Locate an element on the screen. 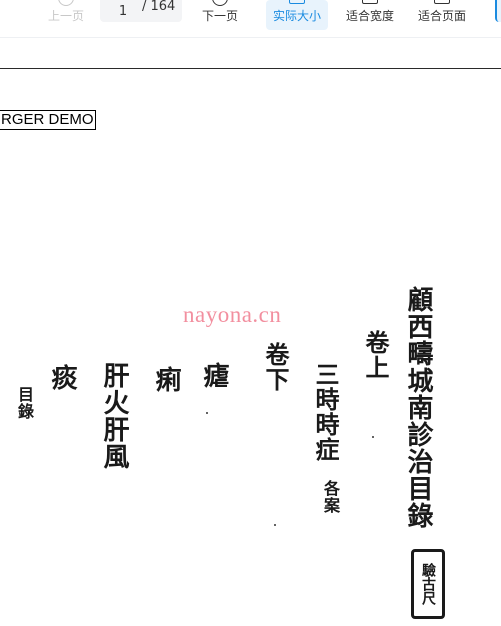 The image size is (501, 626). toolbar-overflow-tab is located at coordinates (498, 11).